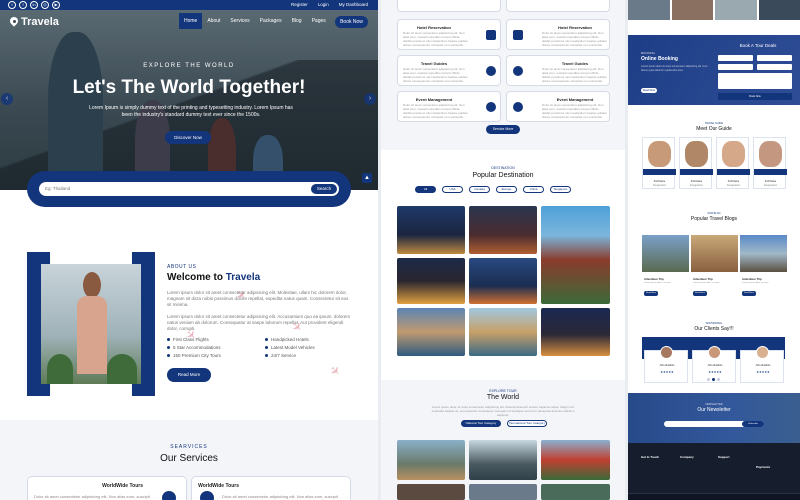 This screenshot has height=500, width=800. What do you see at coordinates (659, 59) in the screenshot?
I see `booking-title: Online Booking` at bounding box center [659, 59].